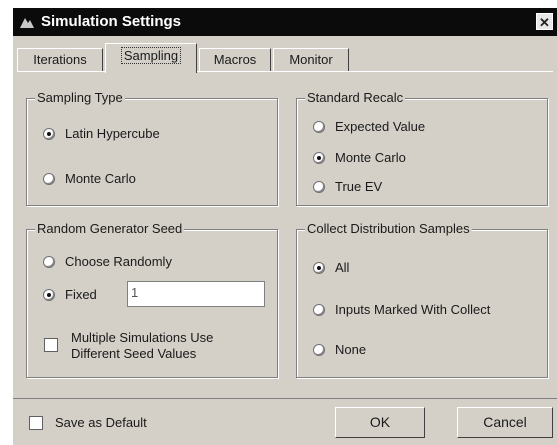 This screenshot has width=557, height=445. What do you see at coordinates (151, 58) in the screenshot?
I see `tab-sampling: Sampling` at bounding box center [151, 58].